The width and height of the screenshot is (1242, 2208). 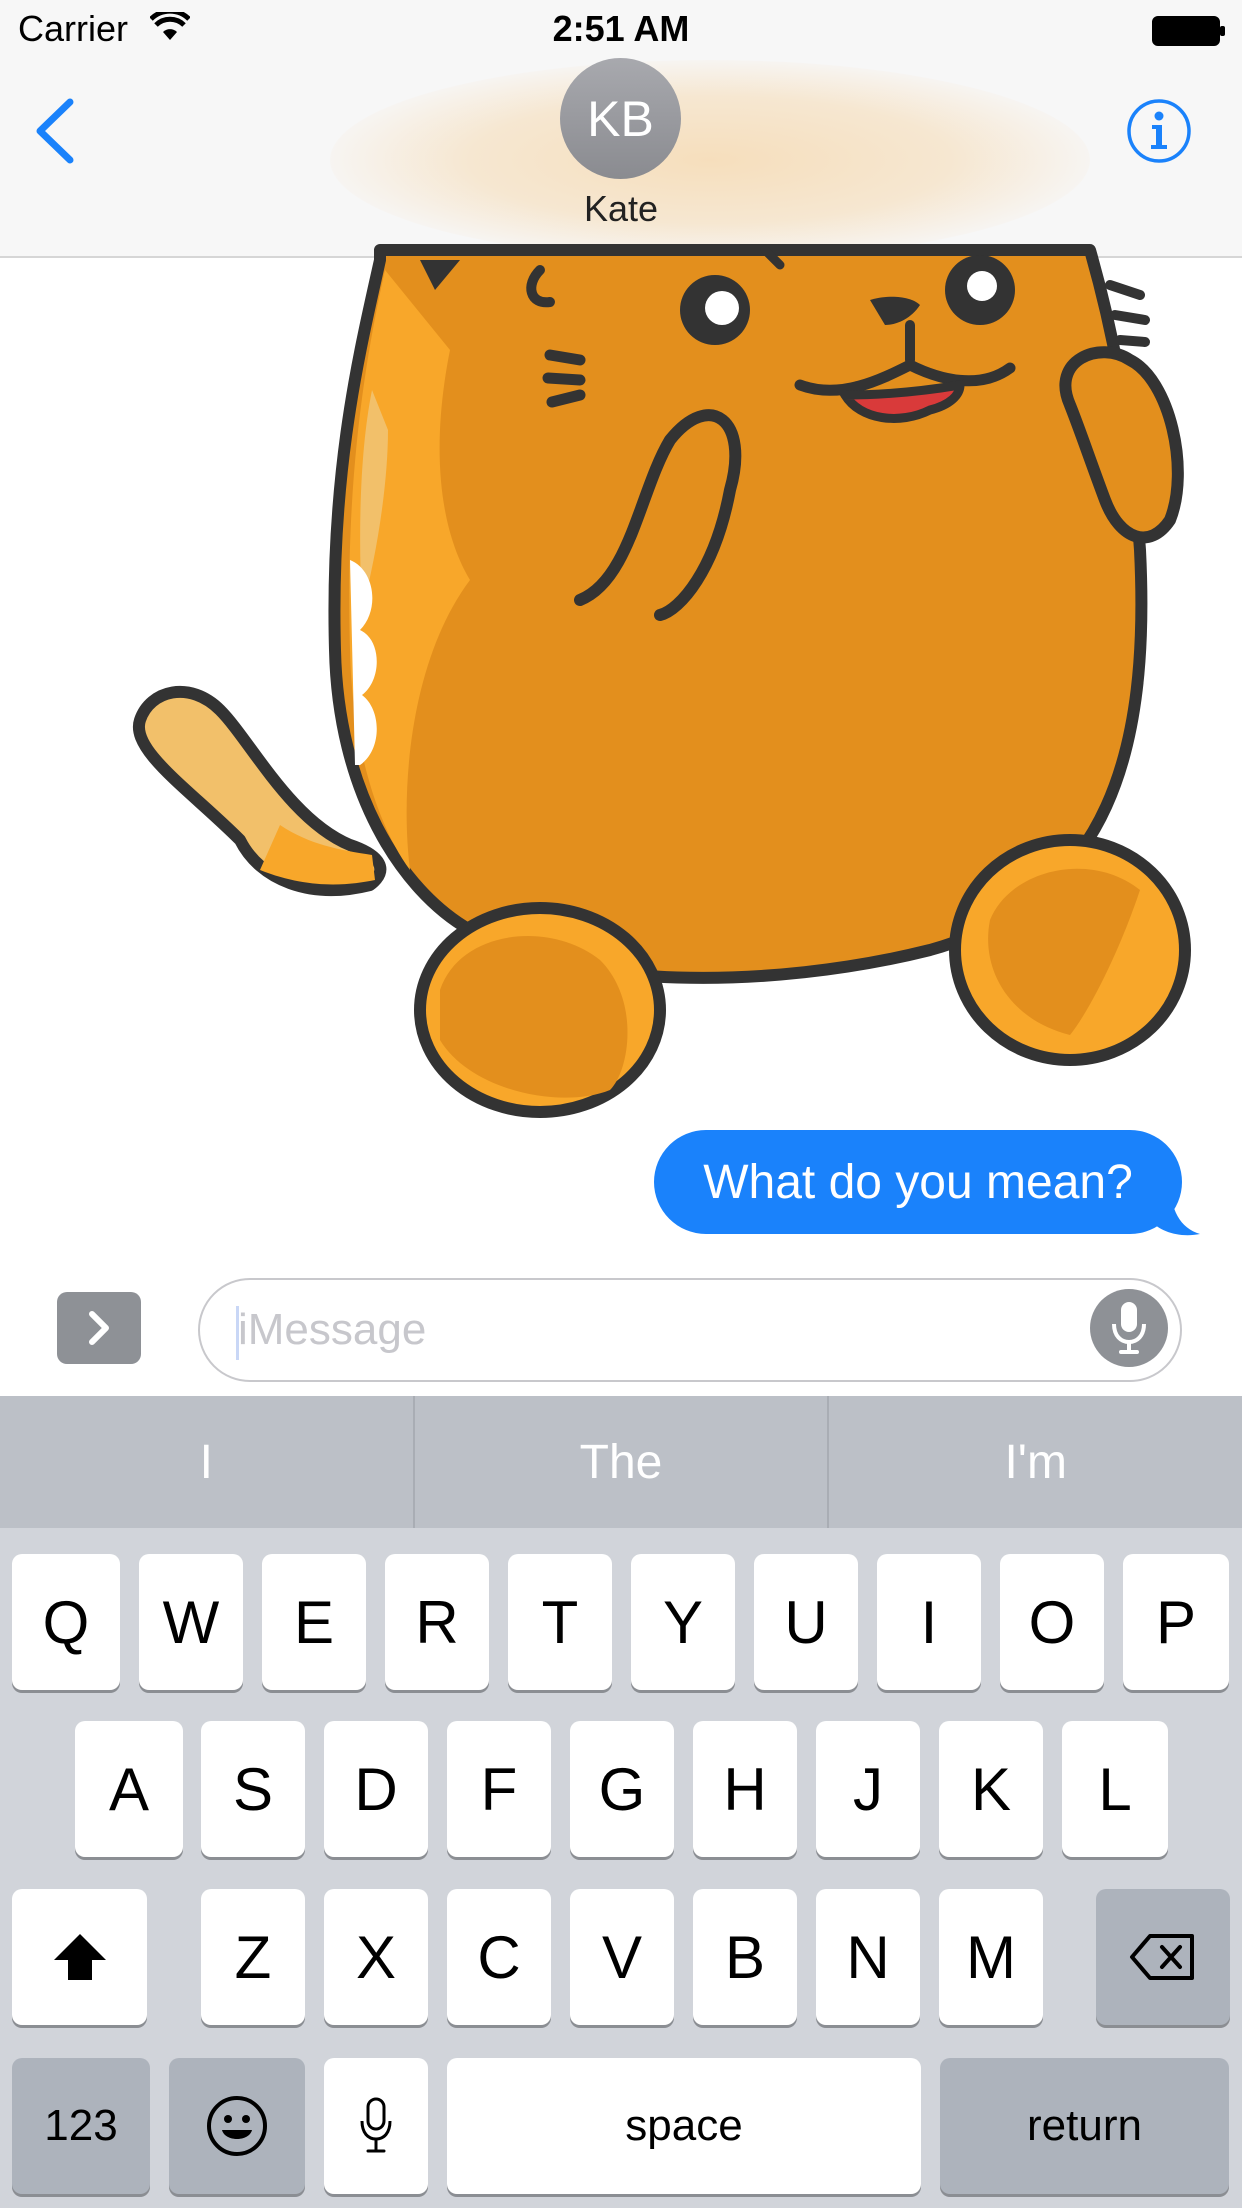 I want to click on prediction-2: The, so click(x=622, y=1462).